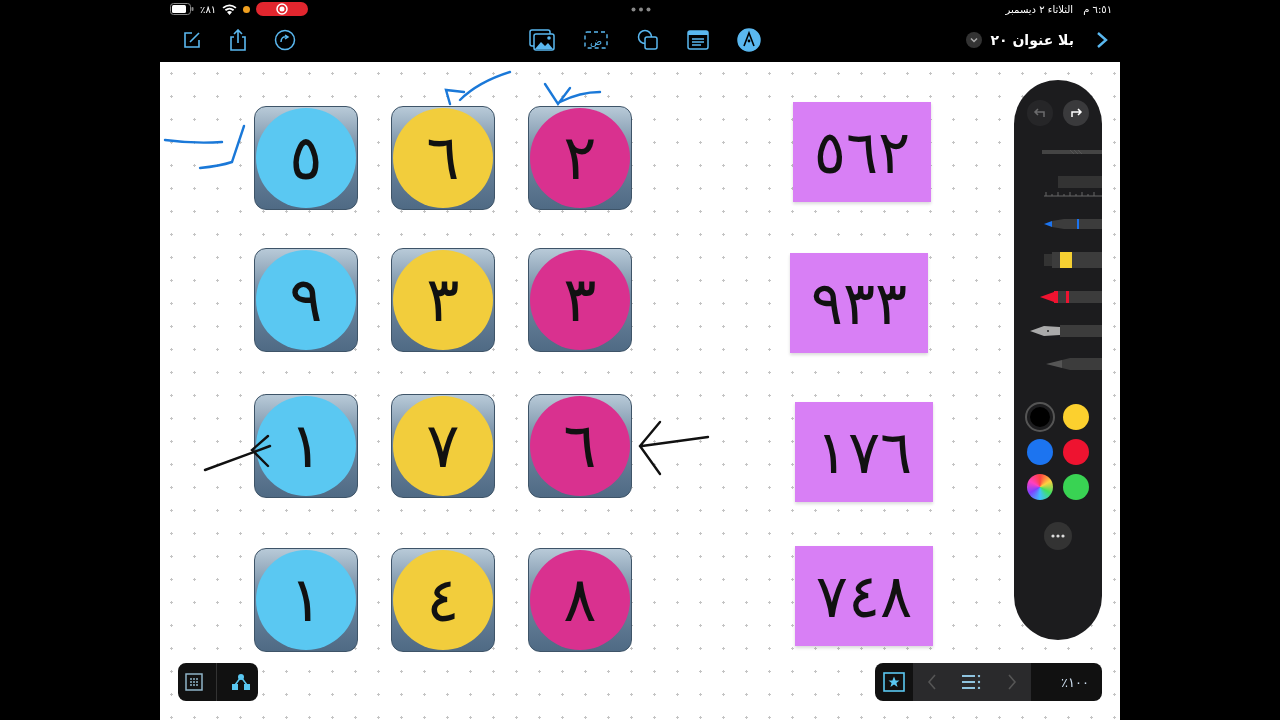  What do you see at coordinates (974, 40) in the screenshot?
I see `chevron-down-icon` at bounding box center [974, 40].